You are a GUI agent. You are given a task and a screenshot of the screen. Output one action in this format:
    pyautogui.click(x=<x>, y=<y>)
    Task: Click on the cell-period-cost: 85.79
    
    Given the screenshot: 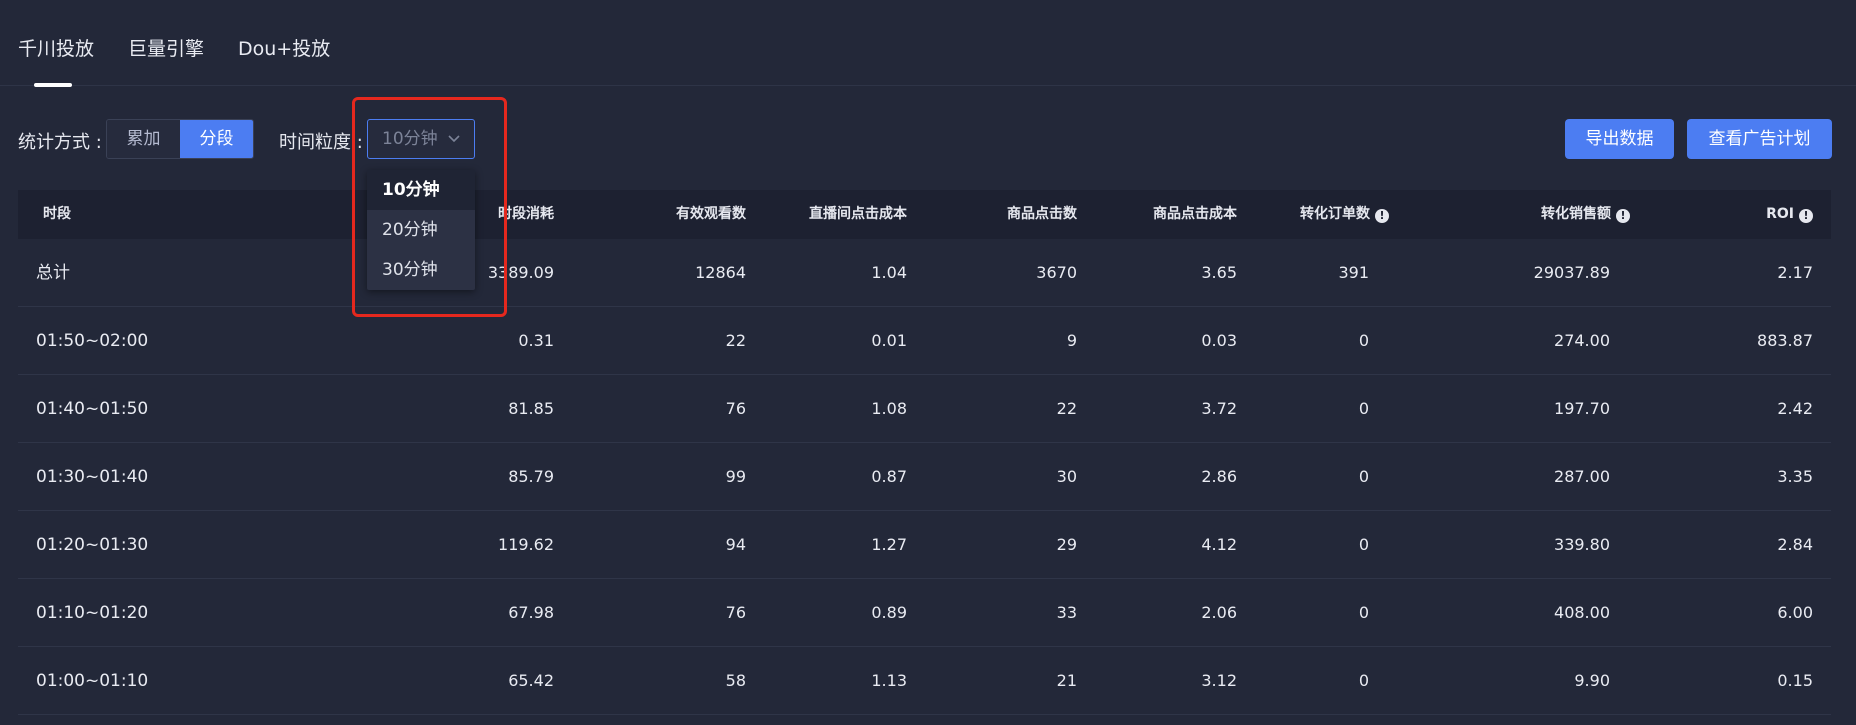 What is the action you would take?
    pyautogui.click(x=531, y=476)
    